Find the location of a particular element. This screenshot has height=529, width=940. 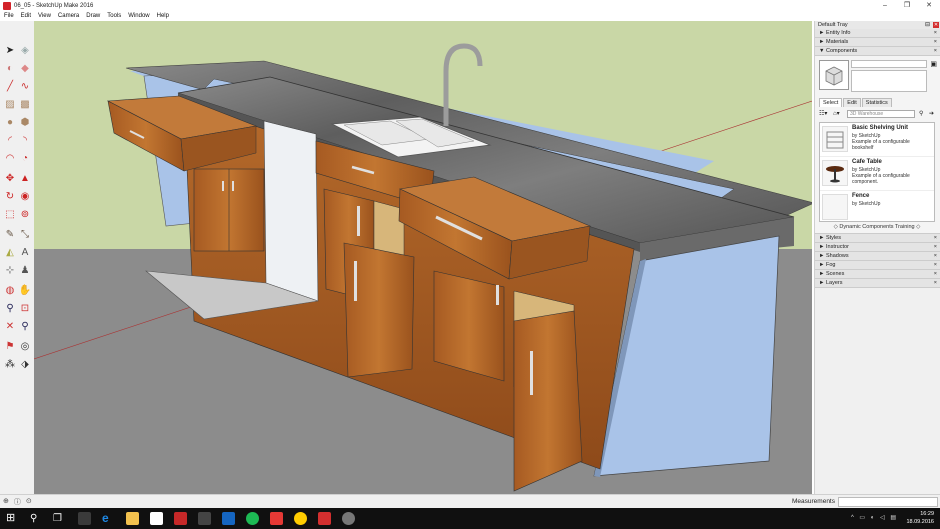

section-materials: ► Materials × is located at coordinates (877, 42).